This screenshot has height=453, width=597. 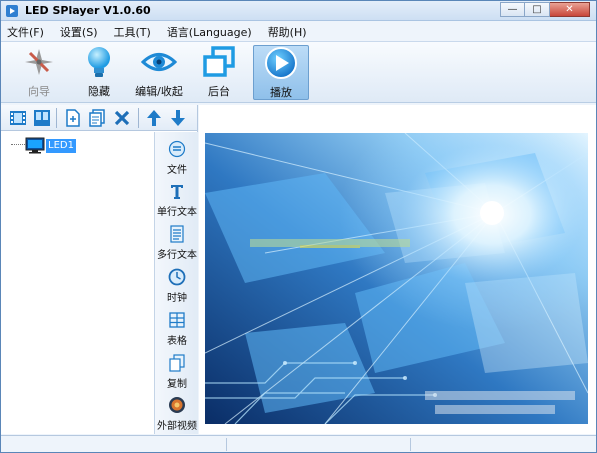 I want to click on title-bar: LED SPlayer V1.0.60 — □ ✕, so click(x=298, y=11).